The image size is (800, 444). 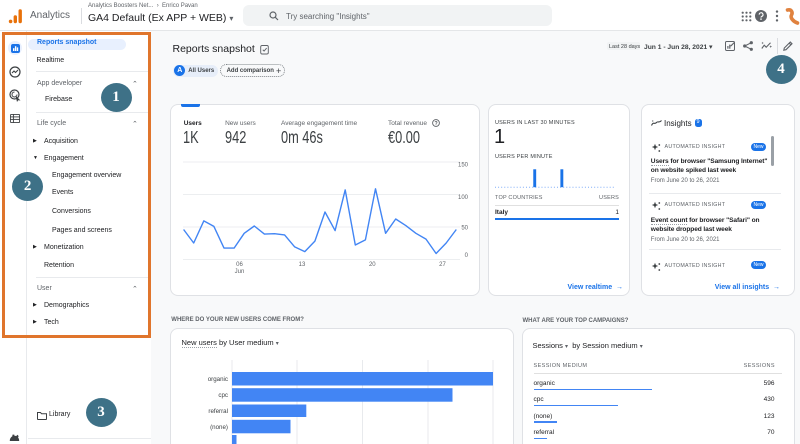 I want to click on svg-text: 0, so click(x=467, y=256).